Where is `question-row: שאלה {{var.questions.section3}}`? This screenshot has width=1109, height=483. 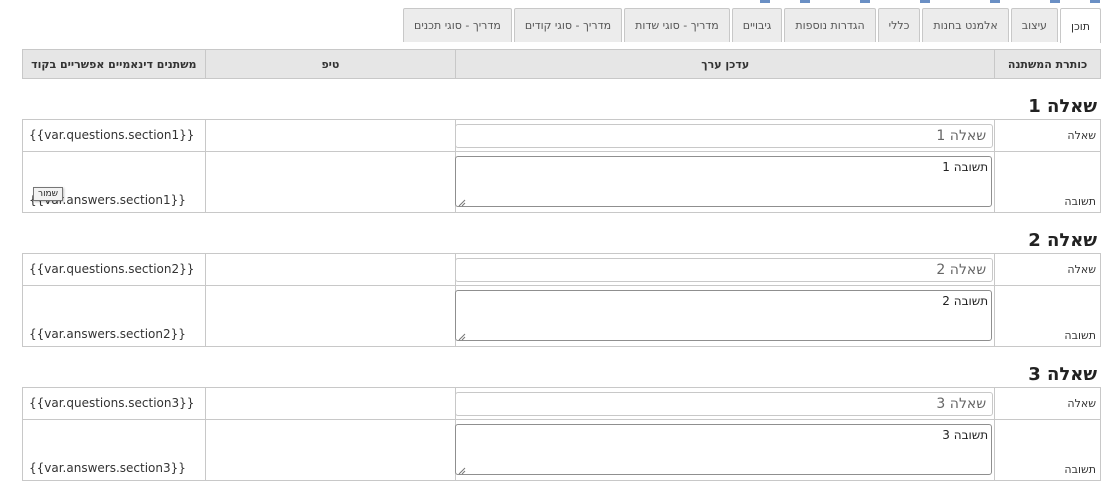 question-row: שאלה {{var.questions.section3}} is located at coordinates (561, 403).